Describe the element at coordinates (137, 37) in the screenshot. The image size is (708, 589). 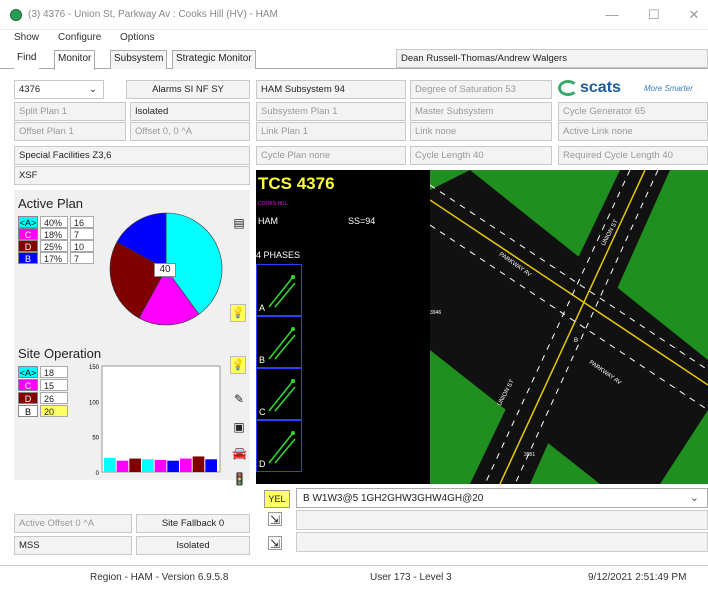
I see `menu-options: Options` at that location.